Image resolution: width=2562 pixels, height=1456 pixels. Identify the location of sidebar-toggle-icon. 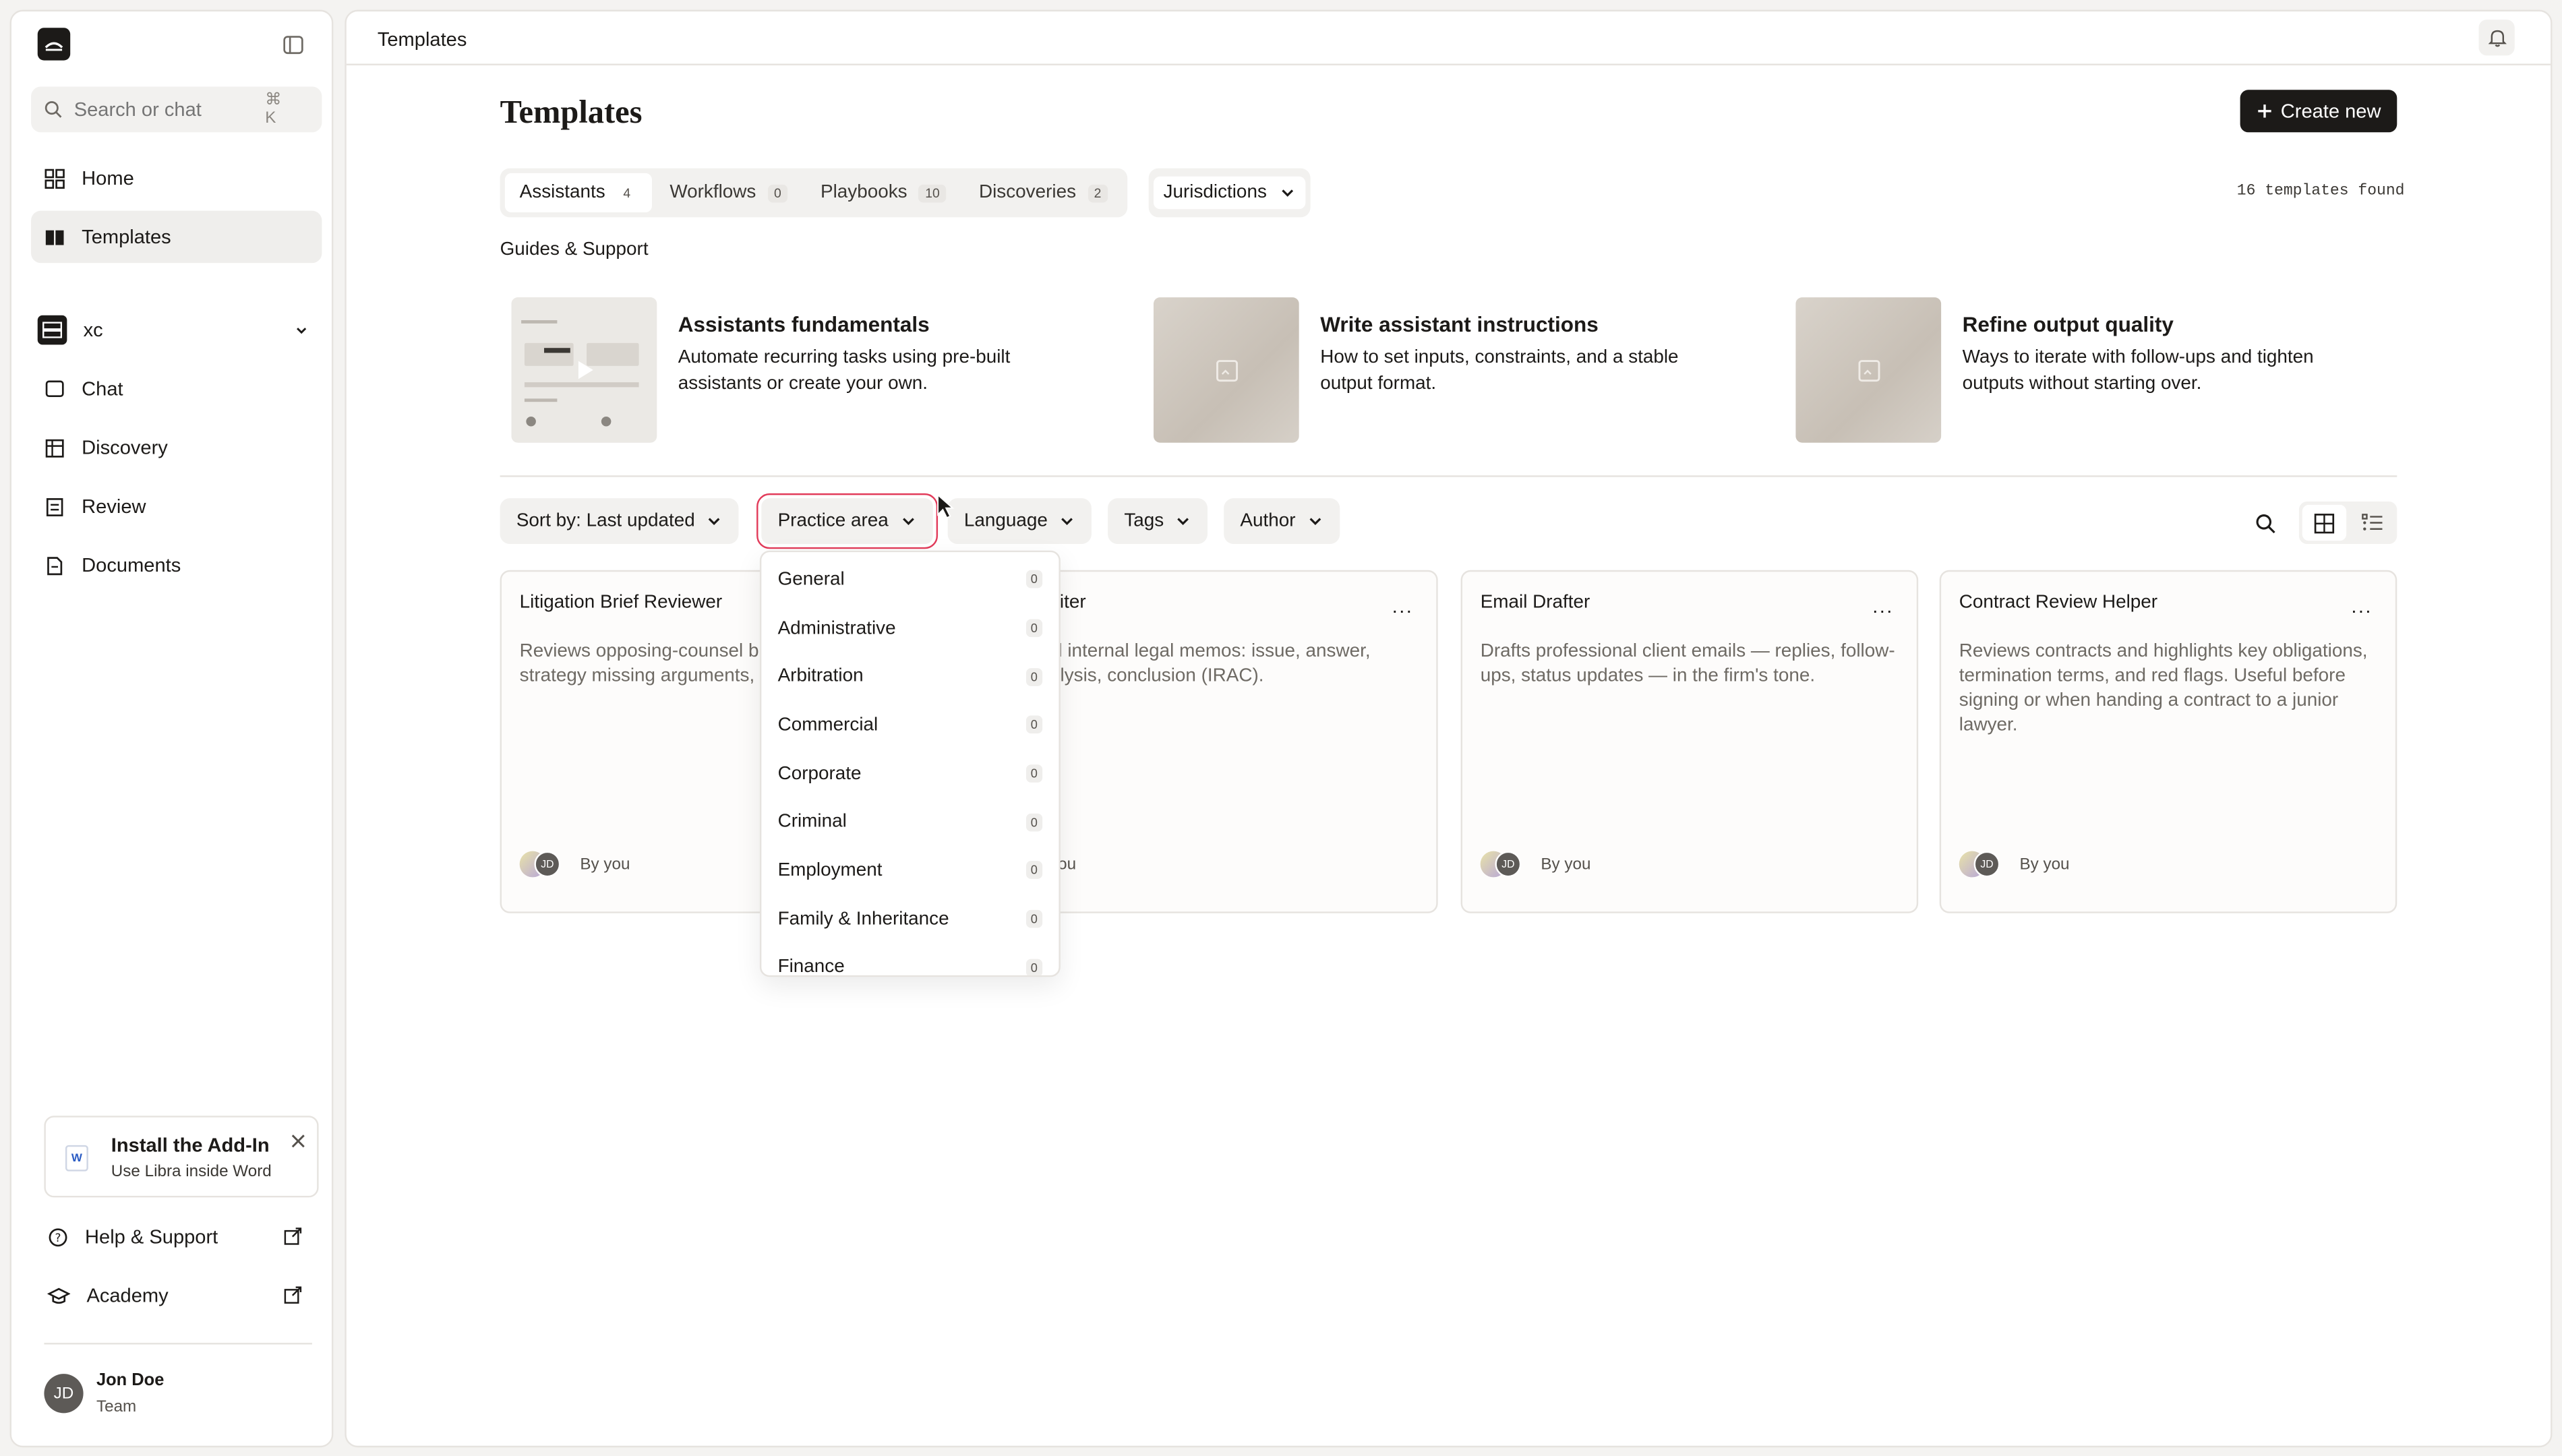
(292, 43).